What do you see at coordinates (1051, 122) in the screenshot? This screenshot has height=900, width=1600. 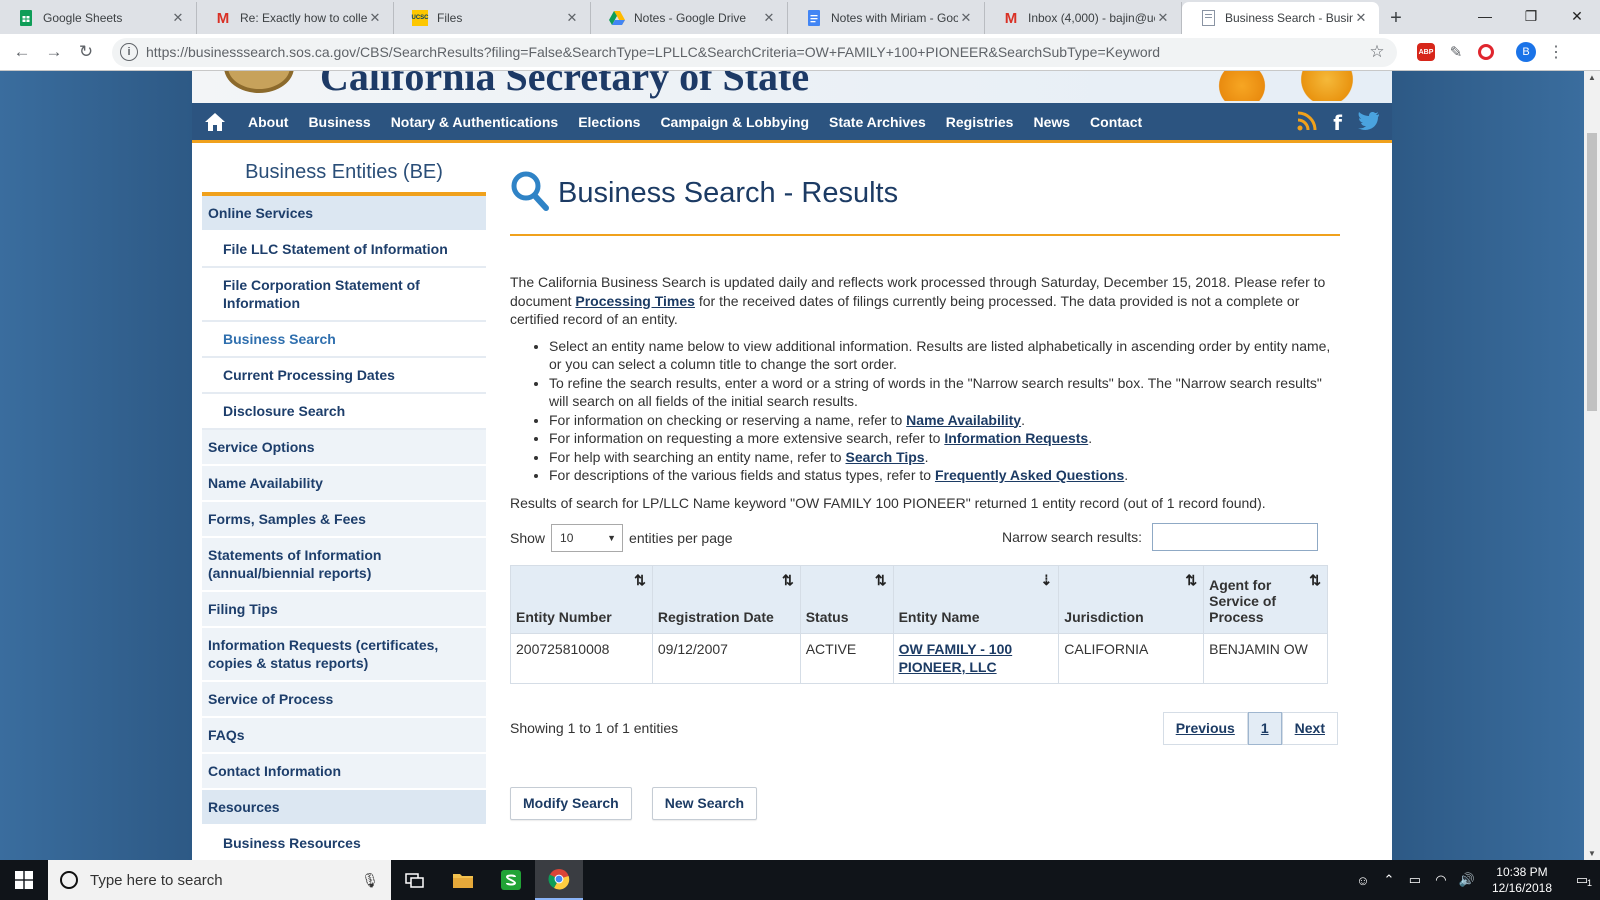 I see `nav-news: News` at bounding box center [1051, 122].